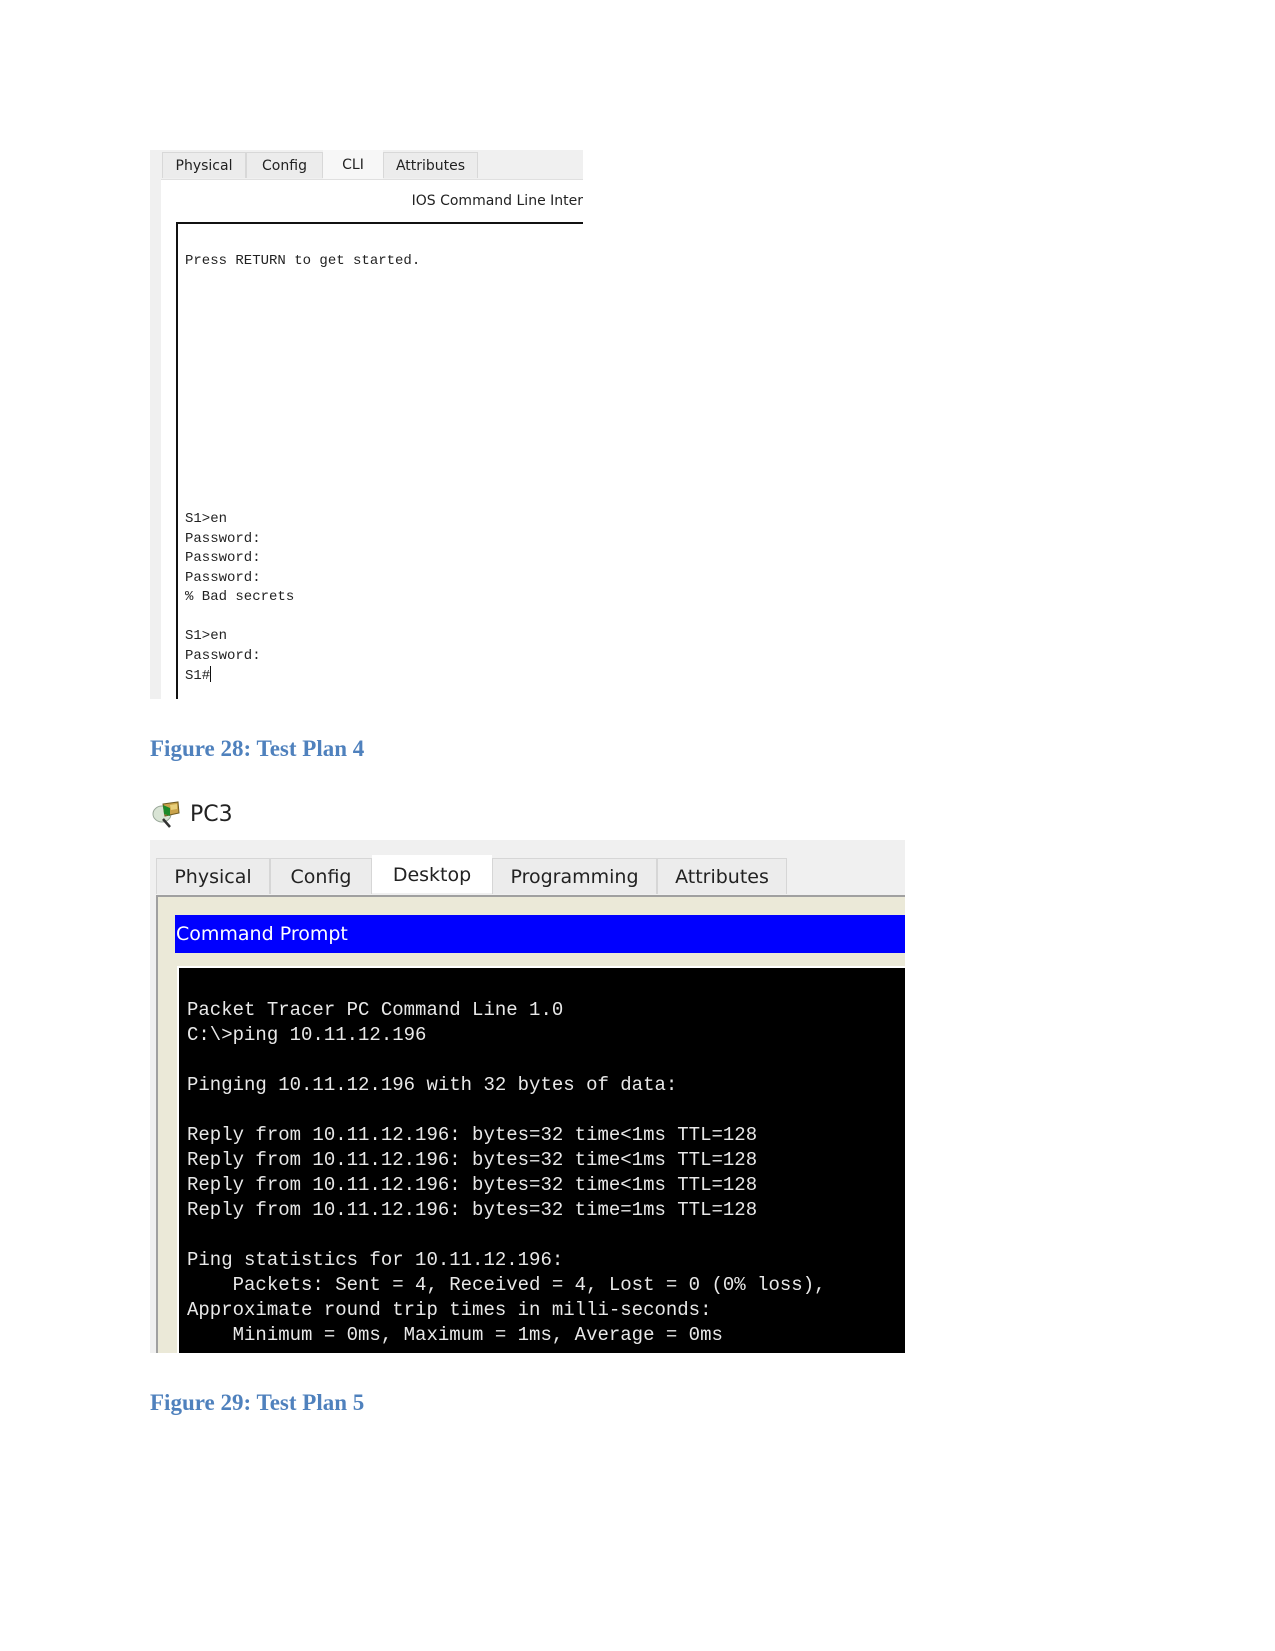  I want to click on device-tab-bar: Physical Config CLI Attributes, so click(320, 164).